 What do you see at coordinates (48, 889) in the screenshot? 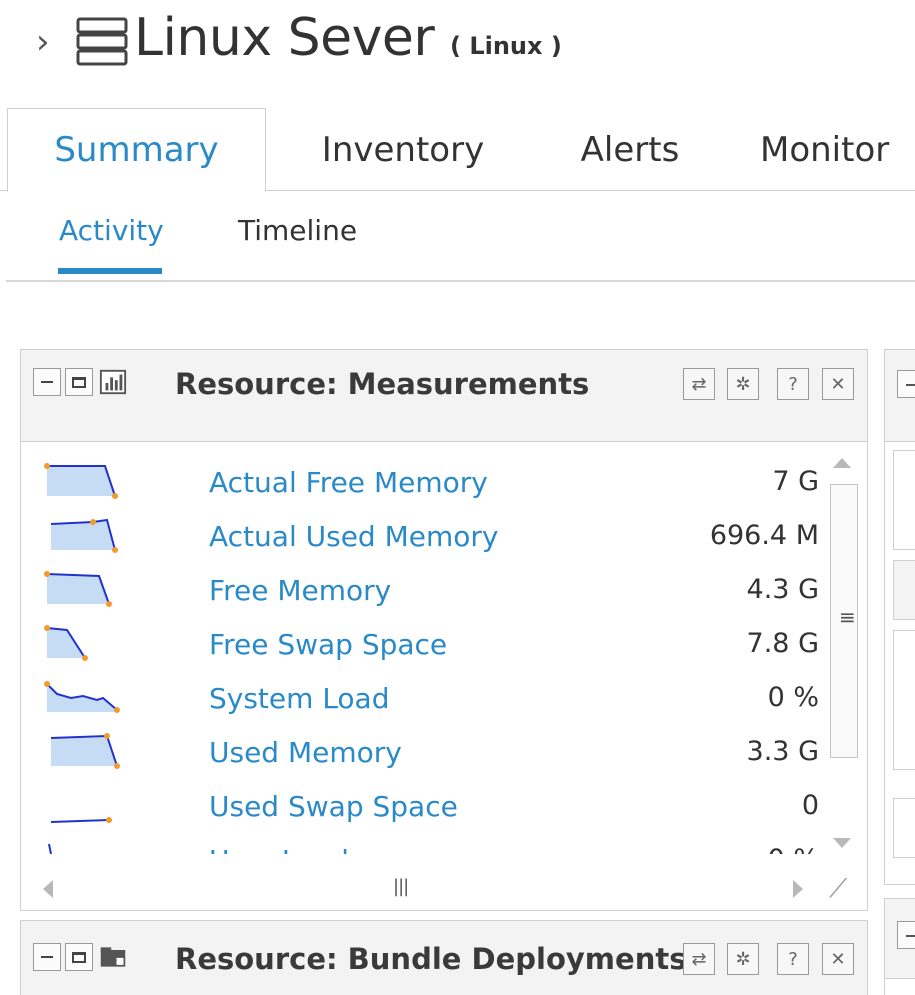
I see `scroll-left-icon` at bounding box center [48, 889].